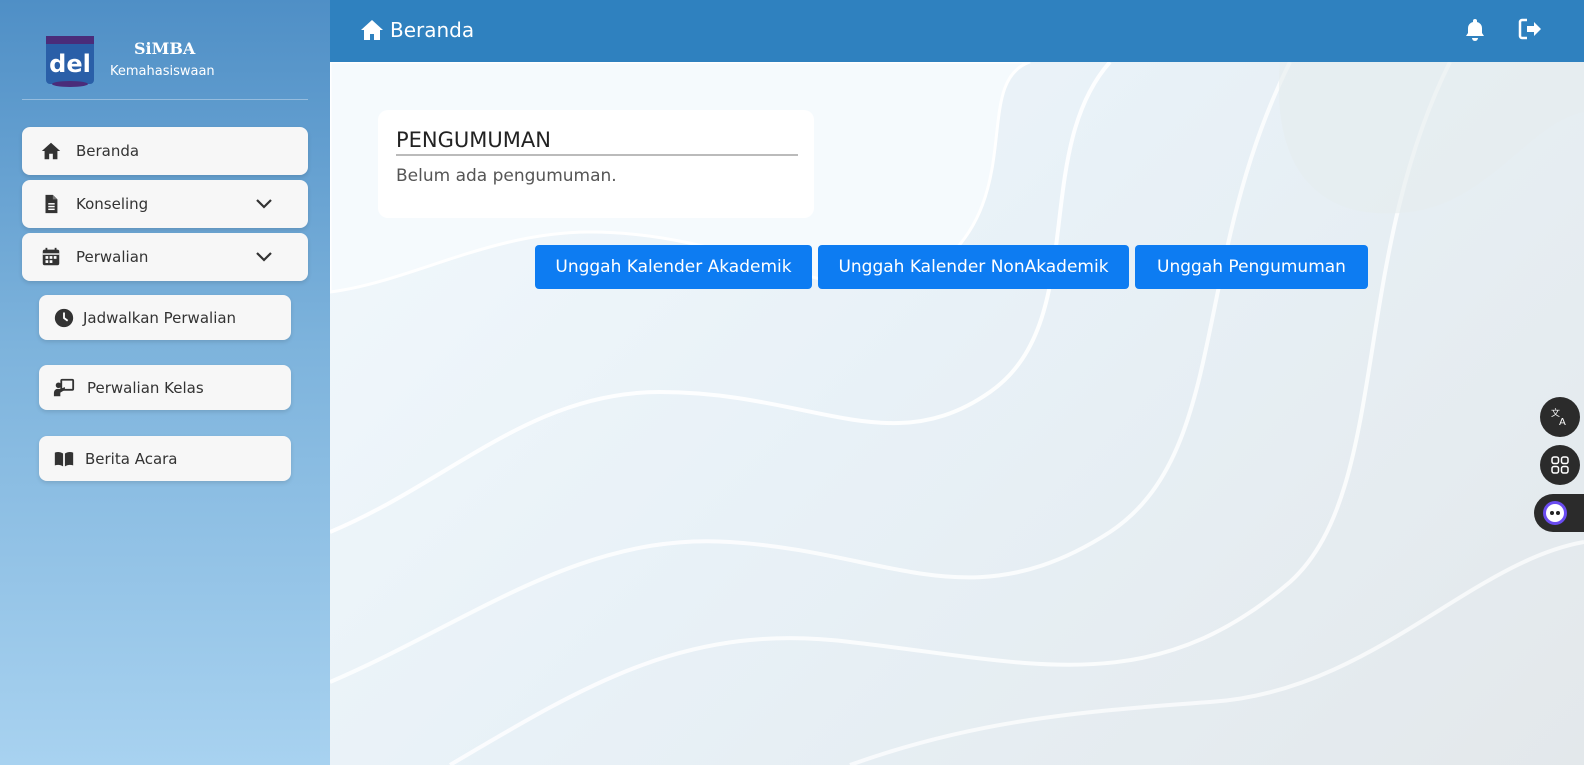 The width and height of the screenshot is (1584, 765). Describe the element at coordinates (165, 257) in the screenshot. I see `sidebar-item-perwalian: Perwalian` at that location.